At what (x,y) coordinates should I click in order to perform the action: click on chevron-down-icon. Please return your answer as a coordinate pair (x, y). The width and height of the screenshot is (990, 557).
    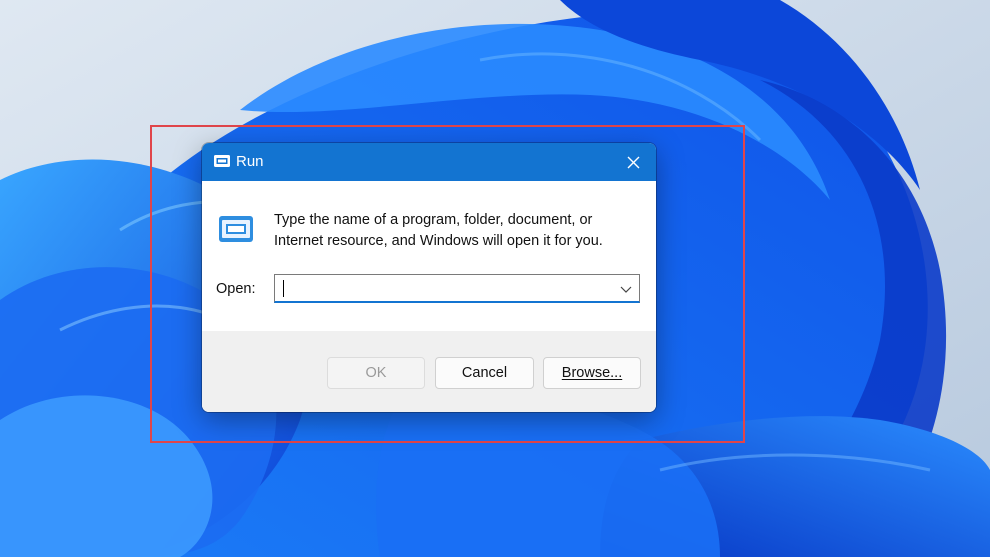
    Looking at the image, I should click on (626, 289).